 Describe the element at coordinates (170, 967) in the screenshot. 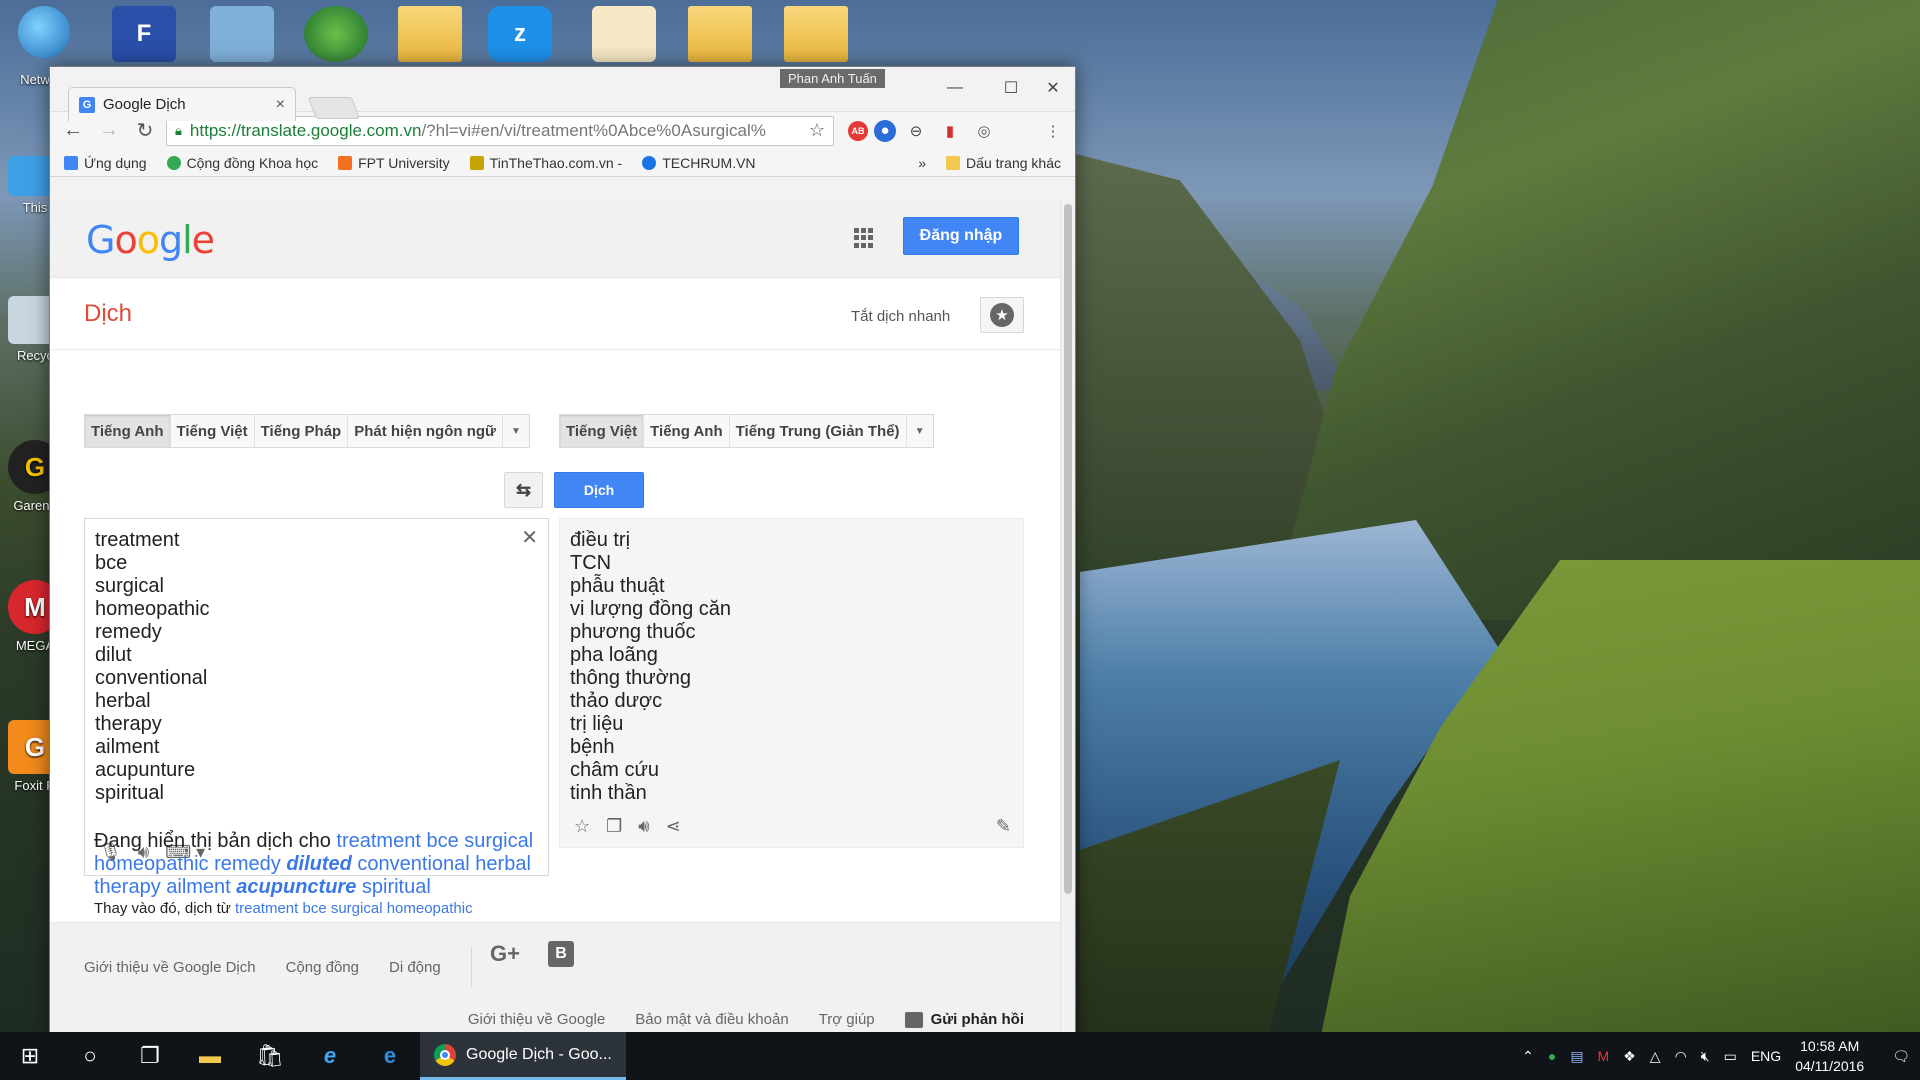

I see `footer-link-about-translate: Giới thiệu về Google Dịch` at that location.